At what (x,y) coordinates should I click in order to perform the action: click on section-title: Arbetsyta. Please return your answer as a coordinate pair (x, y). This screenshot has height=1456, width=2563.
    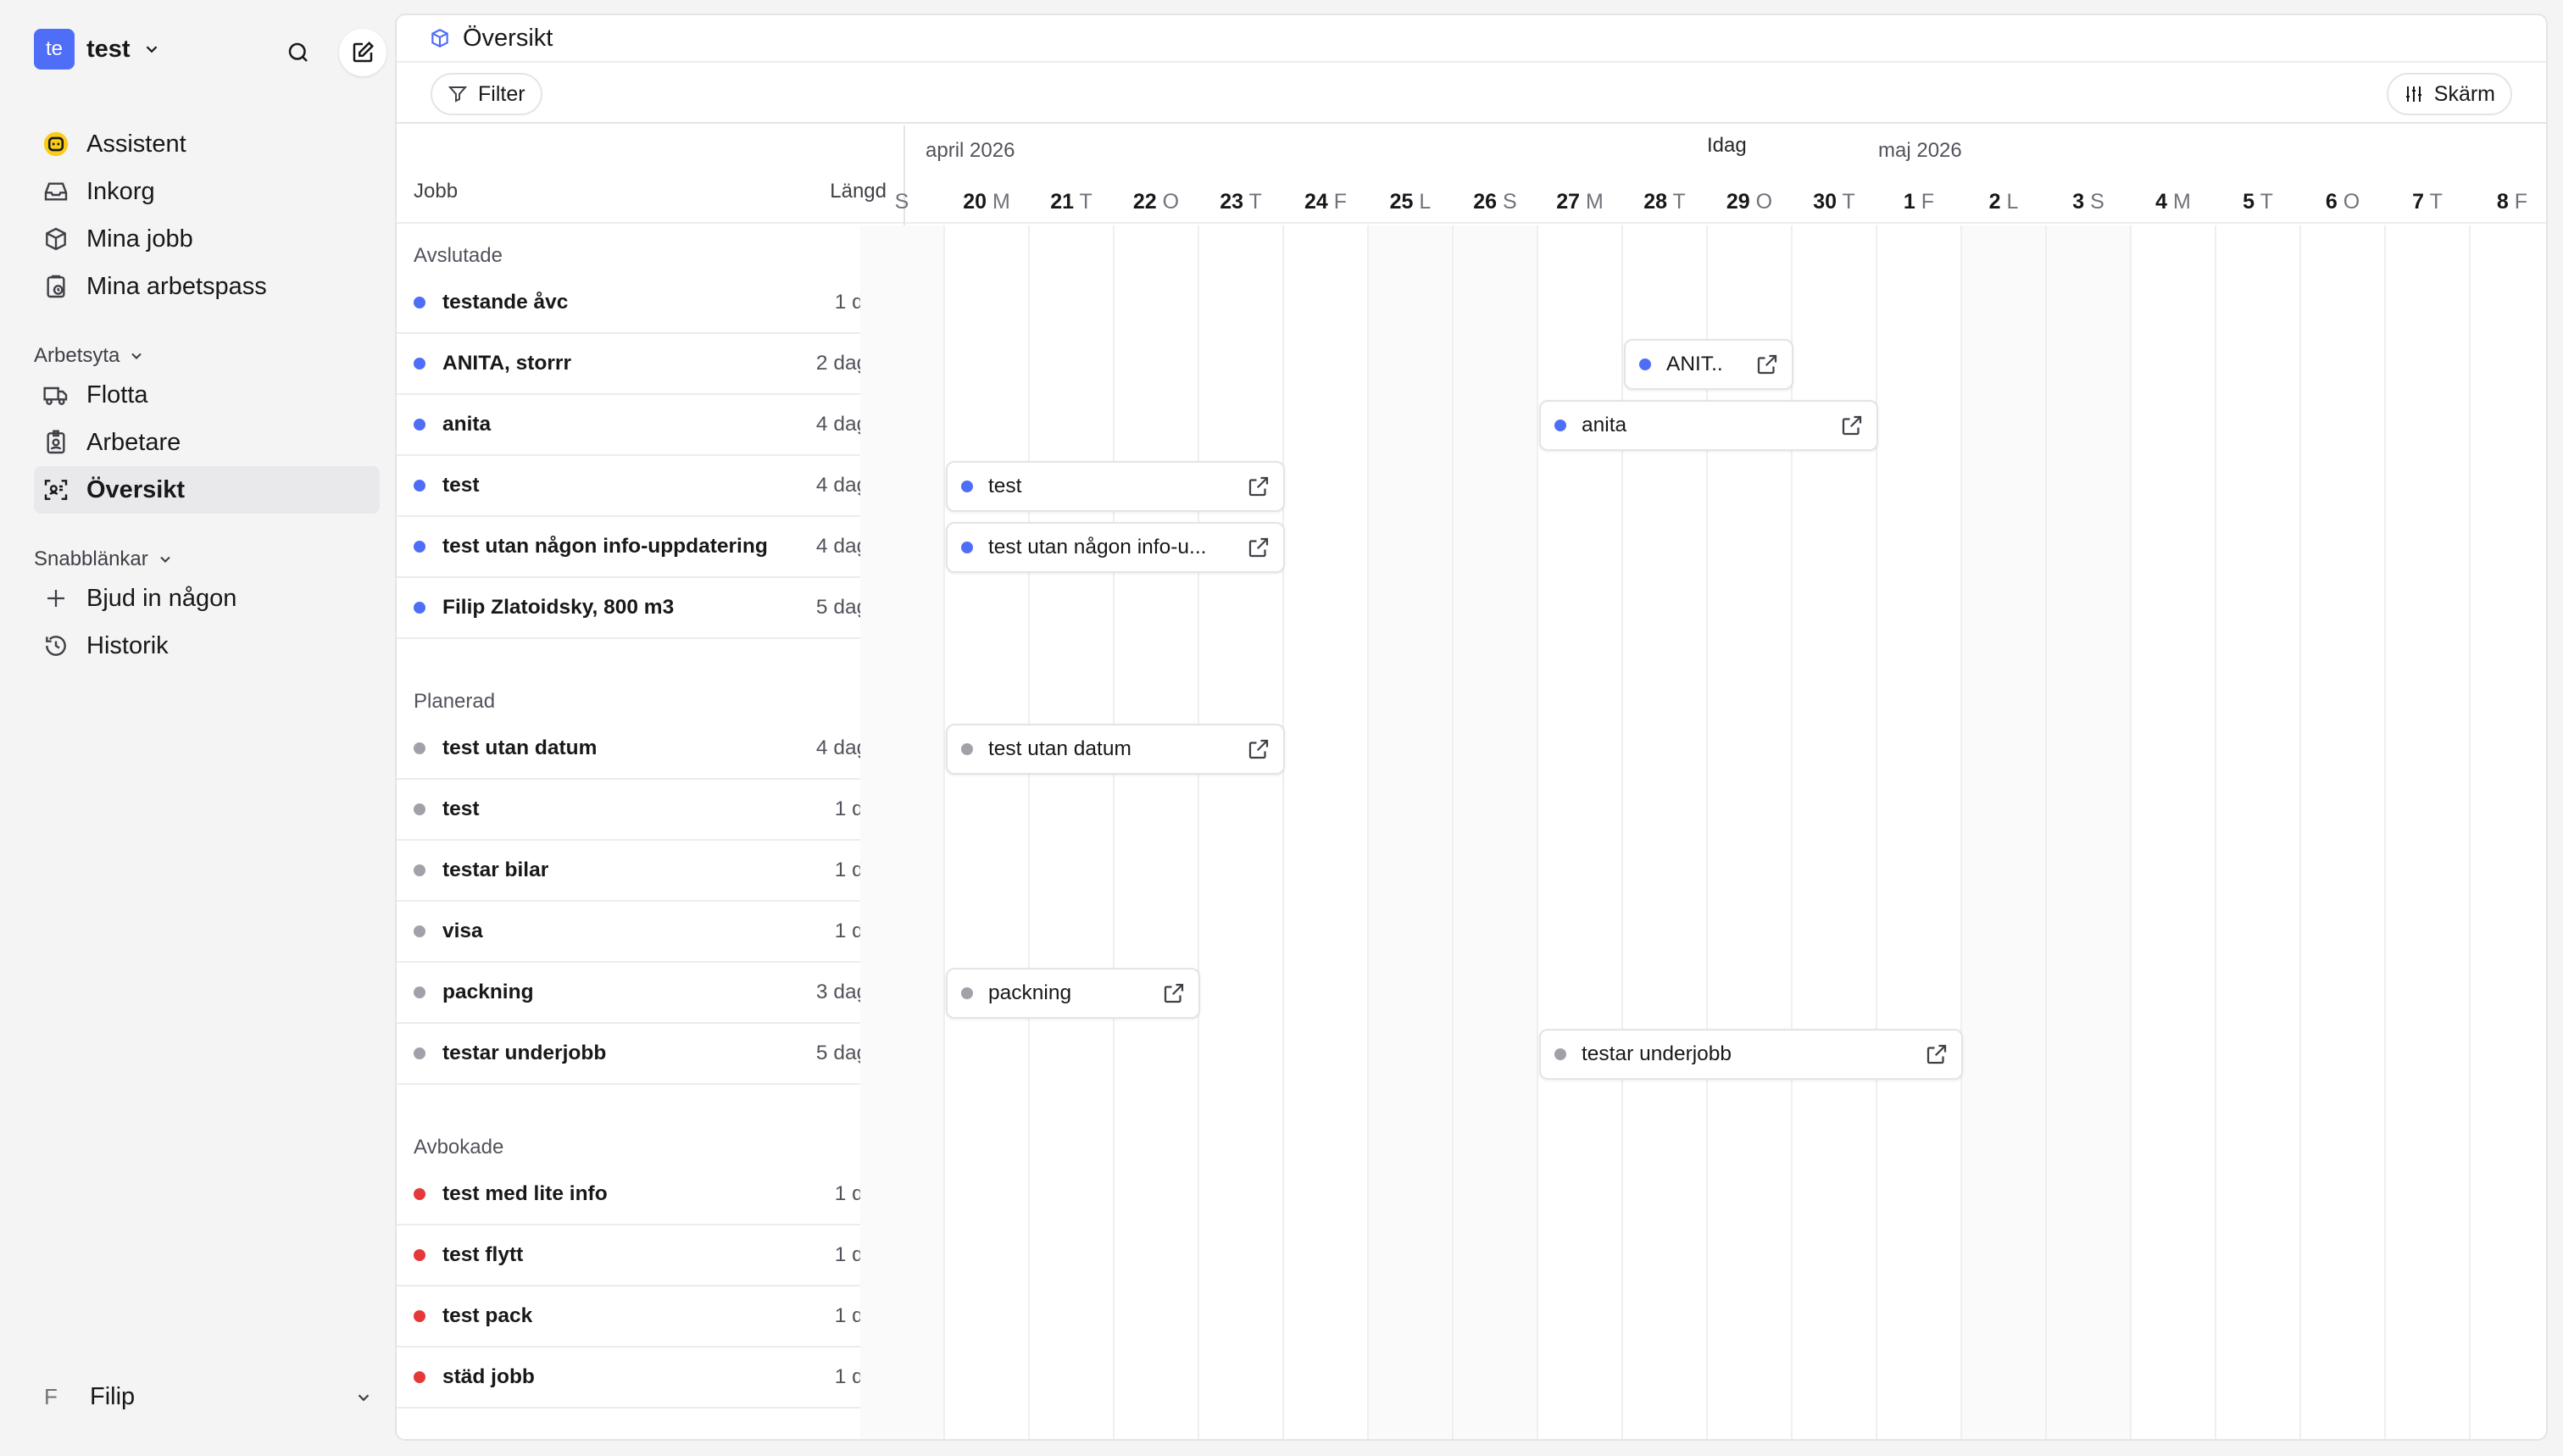
    Looking at the image, I should click on (77, 356).